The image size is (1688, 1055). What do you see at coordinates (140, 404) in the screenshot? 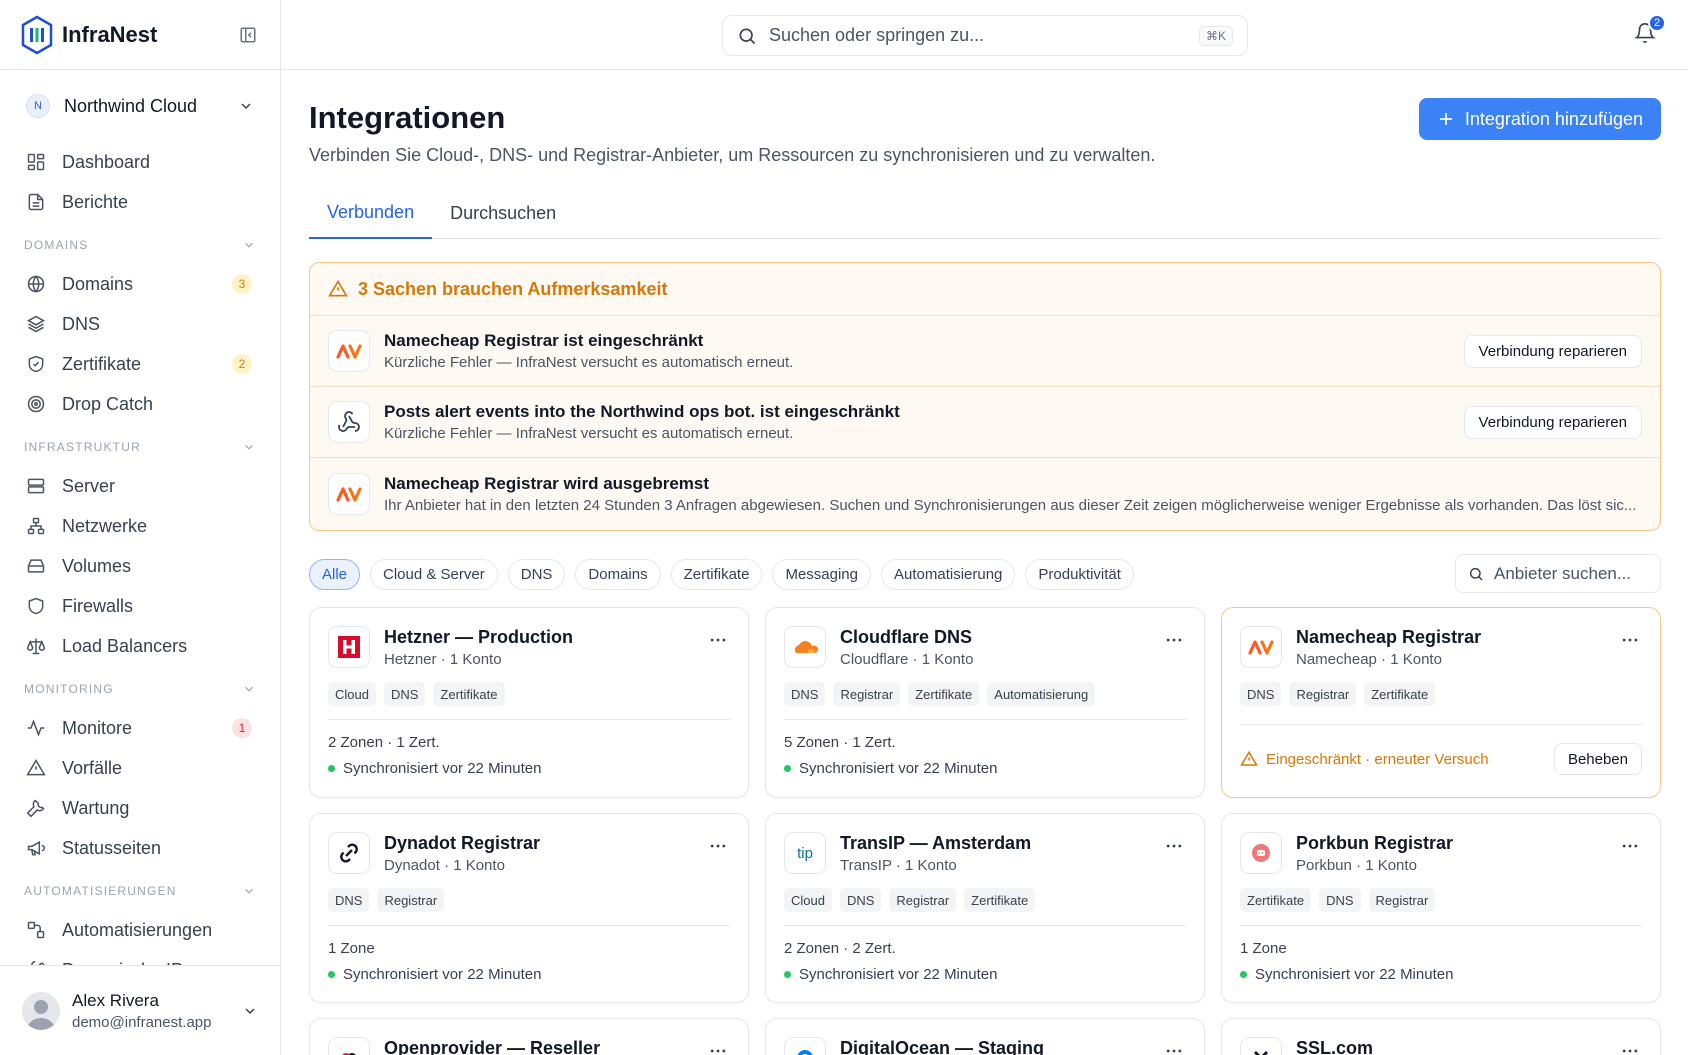
I see `sidebar-item-drop-catch: Drop Catch` at bounding box center [140, 404].